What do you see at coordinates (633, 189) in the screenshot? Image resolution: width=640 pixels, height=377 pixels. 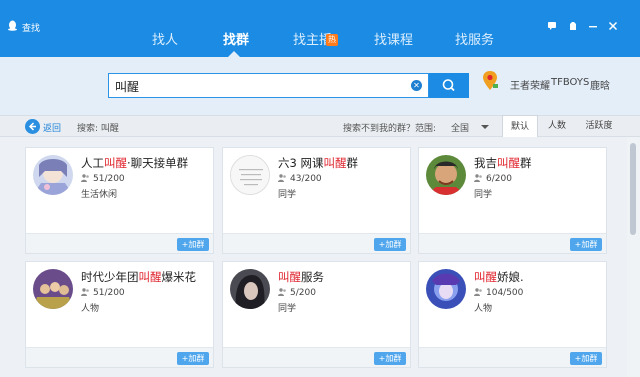 I see `scrollbar-thumb` at bounding box center [633, 189].